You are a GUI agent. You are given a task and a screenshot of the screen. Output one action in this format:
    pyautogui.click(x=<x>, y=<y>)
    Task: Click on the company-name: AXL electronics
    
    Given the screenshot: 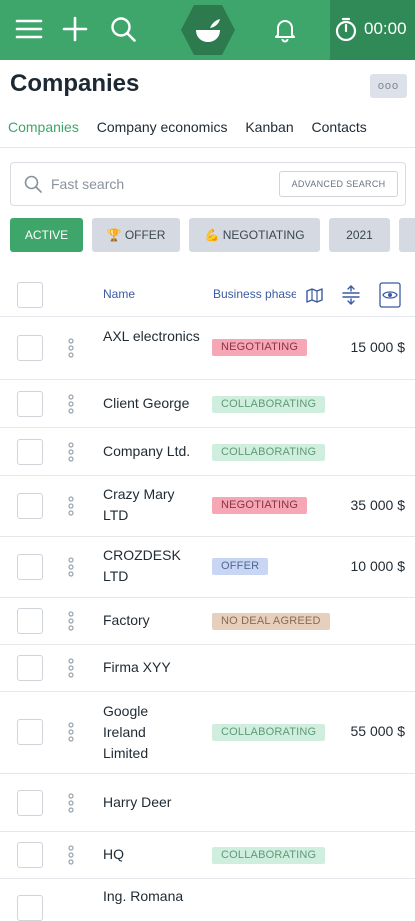 What is the action you would take?
    pyautogui.click(x=153, y=336)
    